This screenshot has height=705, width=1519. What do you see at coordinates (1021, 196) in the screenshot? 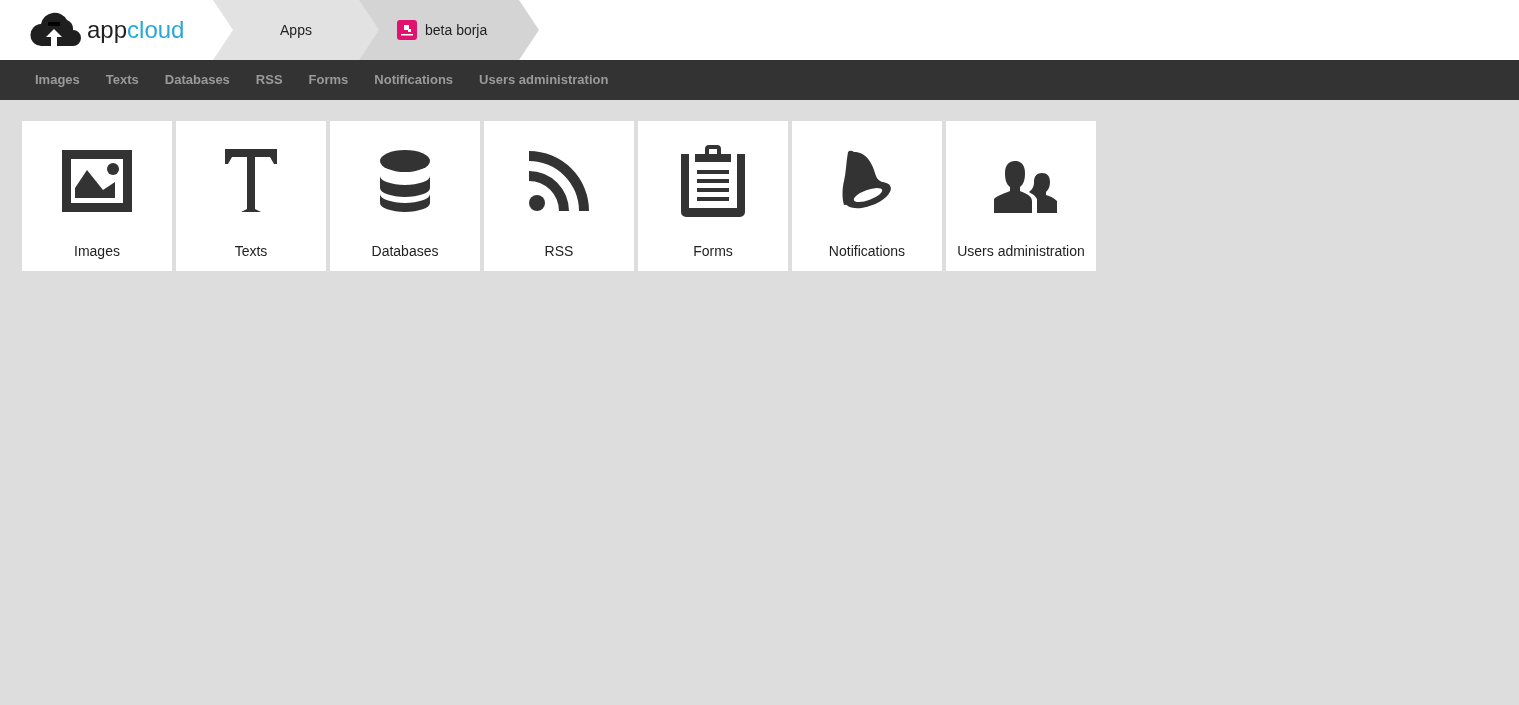
I see `app-tile: Users administration` at bounding box center [1021, 196].